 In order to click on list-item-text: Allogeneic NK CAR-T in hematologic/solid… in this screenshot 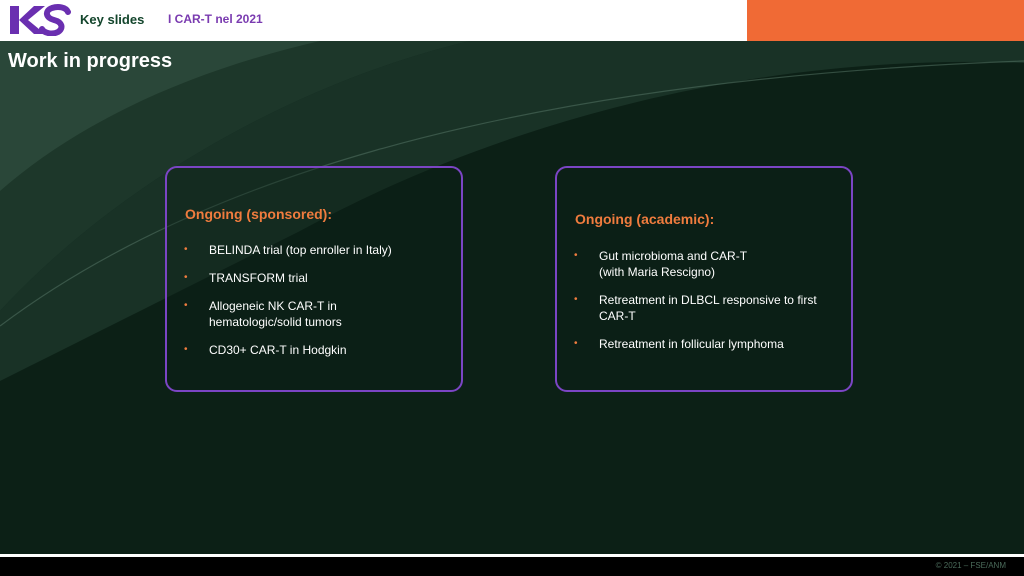, I will do `click(275, 314)`.